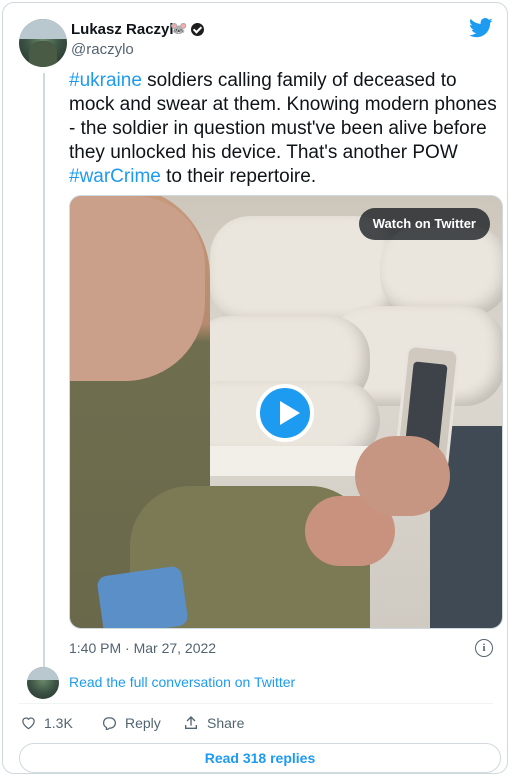  Describe the element at coordinates (43, 683) in the screenshot. I see `small-avatar` at that location.